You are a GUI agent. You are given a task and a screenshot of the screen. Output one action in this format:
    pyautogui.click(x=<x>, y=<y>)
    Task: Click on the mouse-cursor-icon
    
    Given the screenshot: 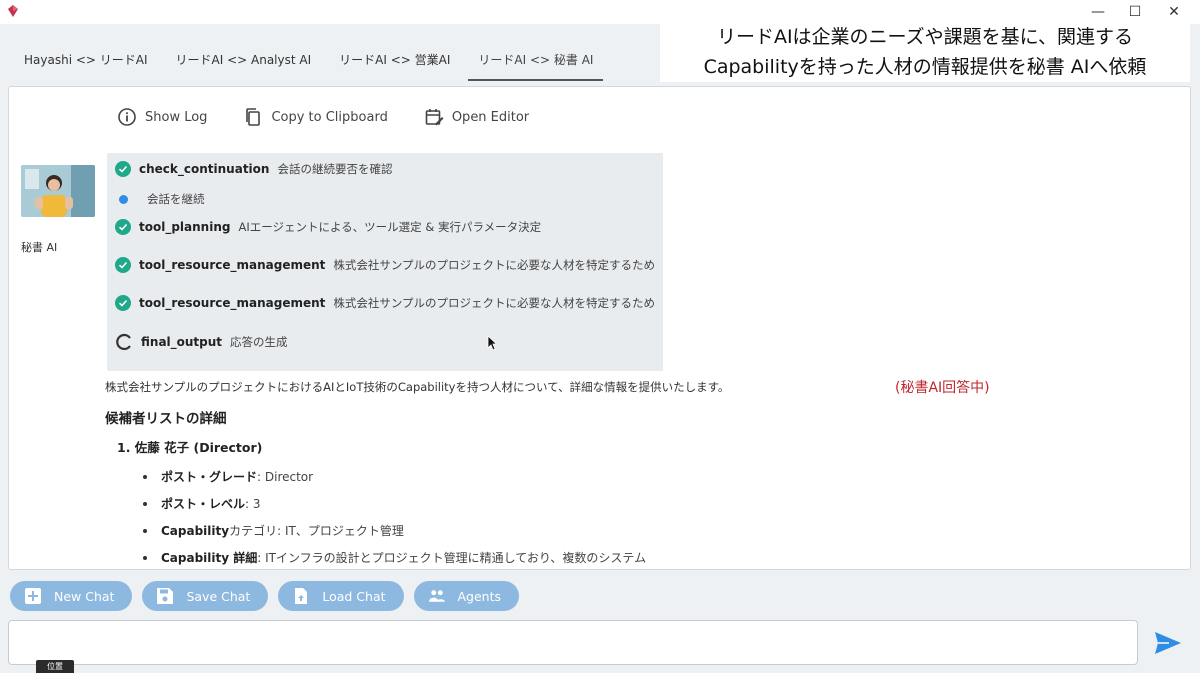 What is the action you would take?
    pyautogui.click(x=492, y=343)
    